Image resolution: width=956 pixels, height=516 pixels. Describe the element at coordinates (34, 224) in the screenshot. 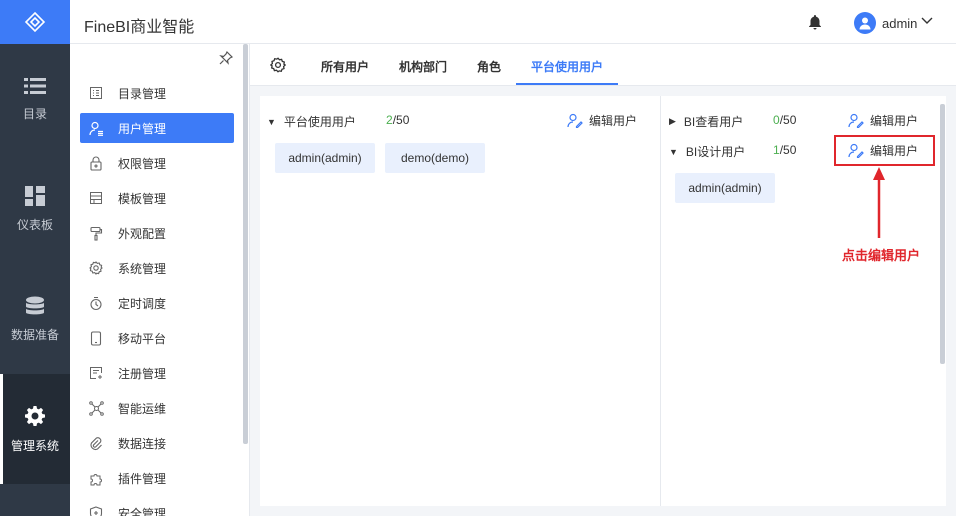

I see `nav-item-label: 仪表板` at that location.